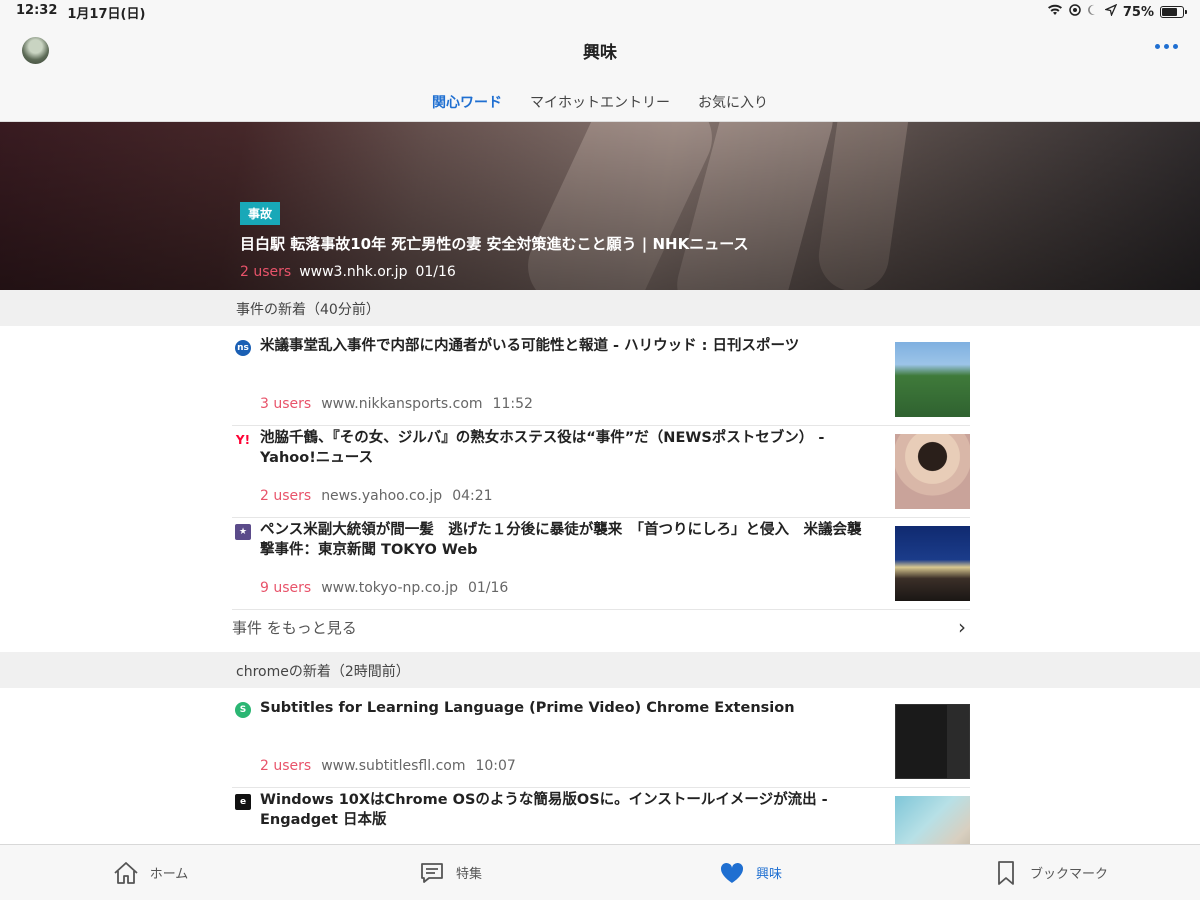 The width and height of the screenshot is (1200, 900). I want to click on engadget-icon: e, so click(243, 802).